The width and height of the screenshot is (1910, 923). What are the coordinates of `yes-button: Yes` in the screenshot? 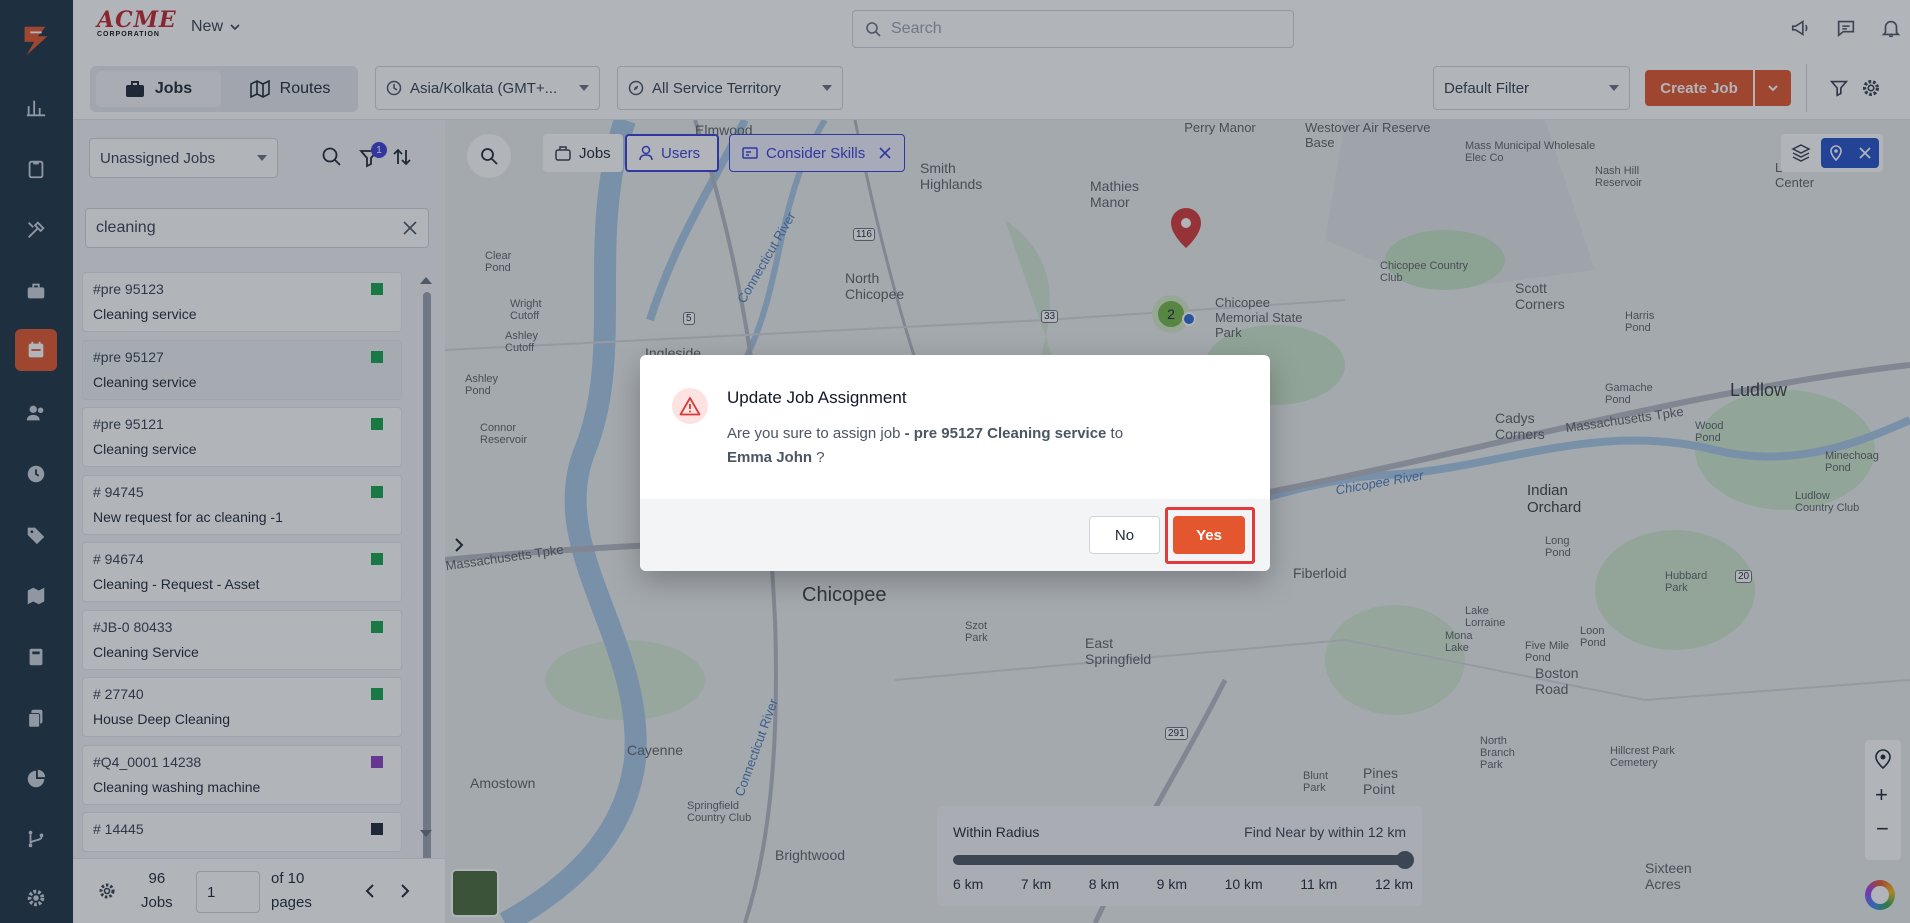 It's located at (1209, 535).